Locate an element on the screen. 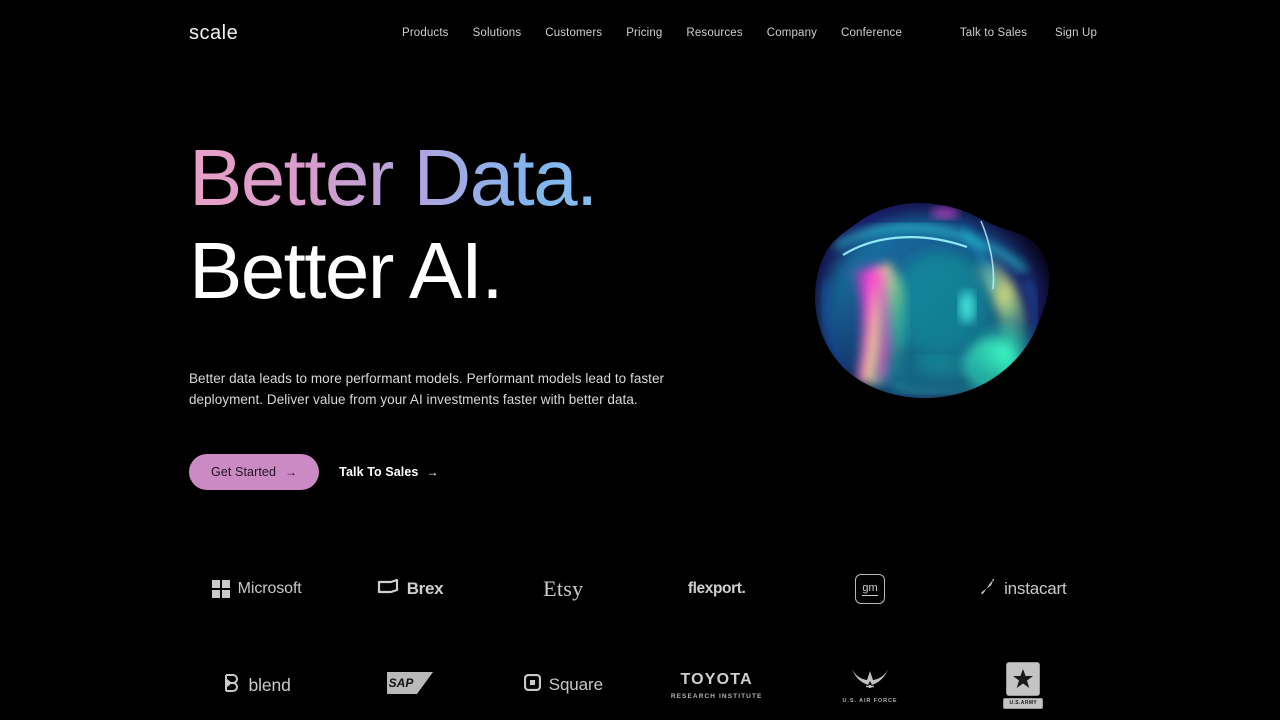  logo-us-army: U.S.ARMY is located at coordinates (1023, 685).